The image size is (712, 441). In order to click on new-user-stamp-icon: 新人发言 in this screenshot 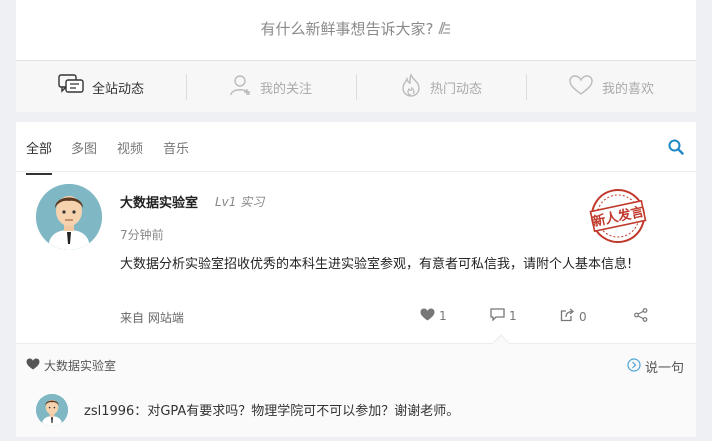, I will do `click(618, 218)`.